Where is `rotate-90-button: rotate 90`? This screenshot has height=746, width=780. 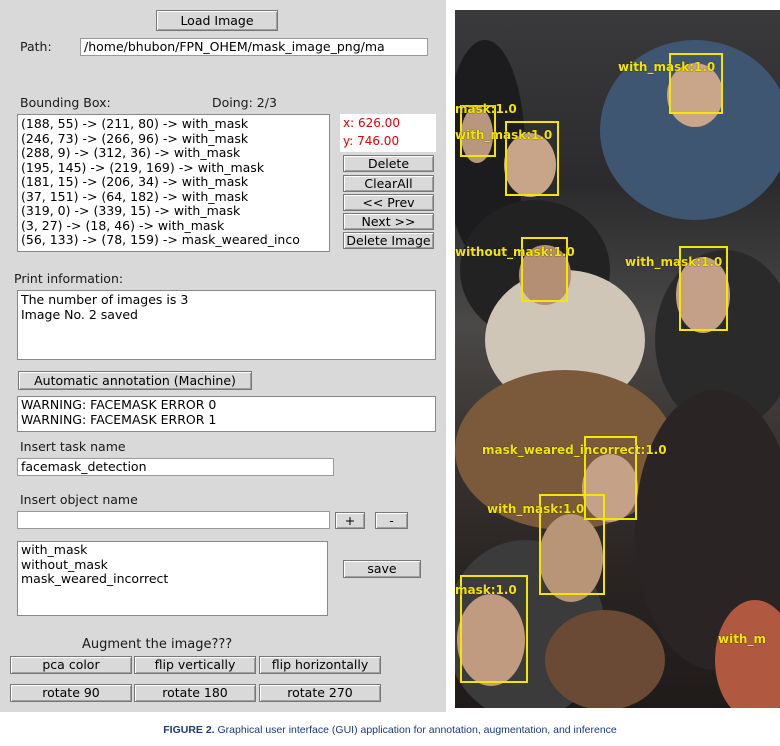
rotate-90-button: rotate 90 is located at coordinates (71, 693).